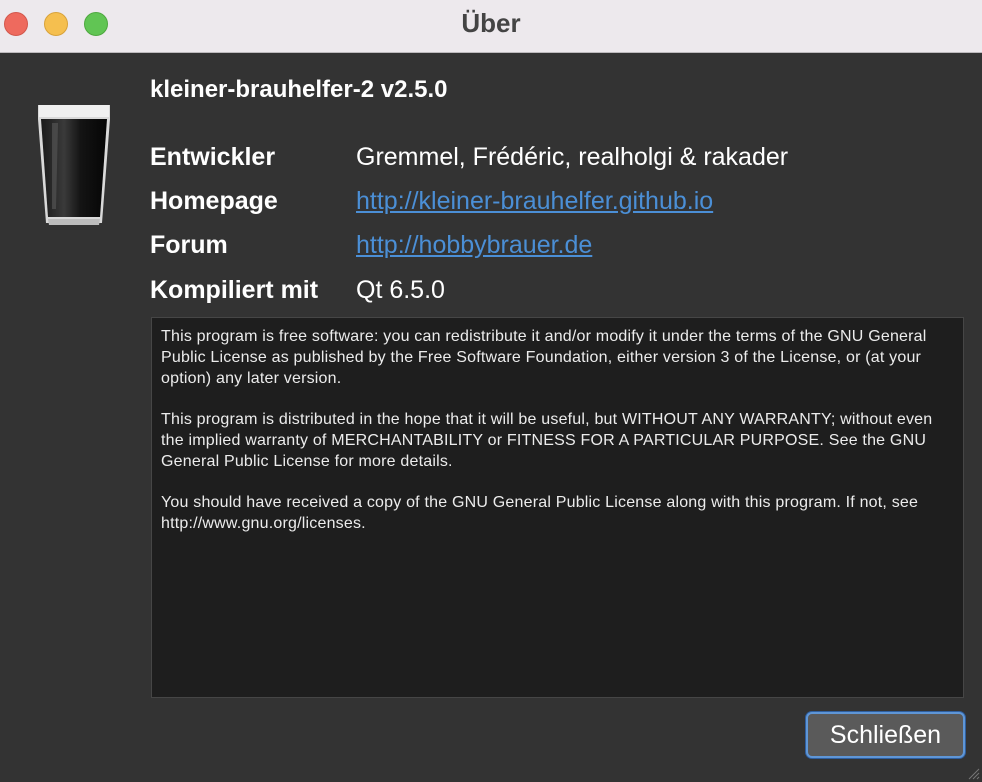 This screenshot has width=982, height=782. I want to click on close-button: Schließen, so click(885, 735).